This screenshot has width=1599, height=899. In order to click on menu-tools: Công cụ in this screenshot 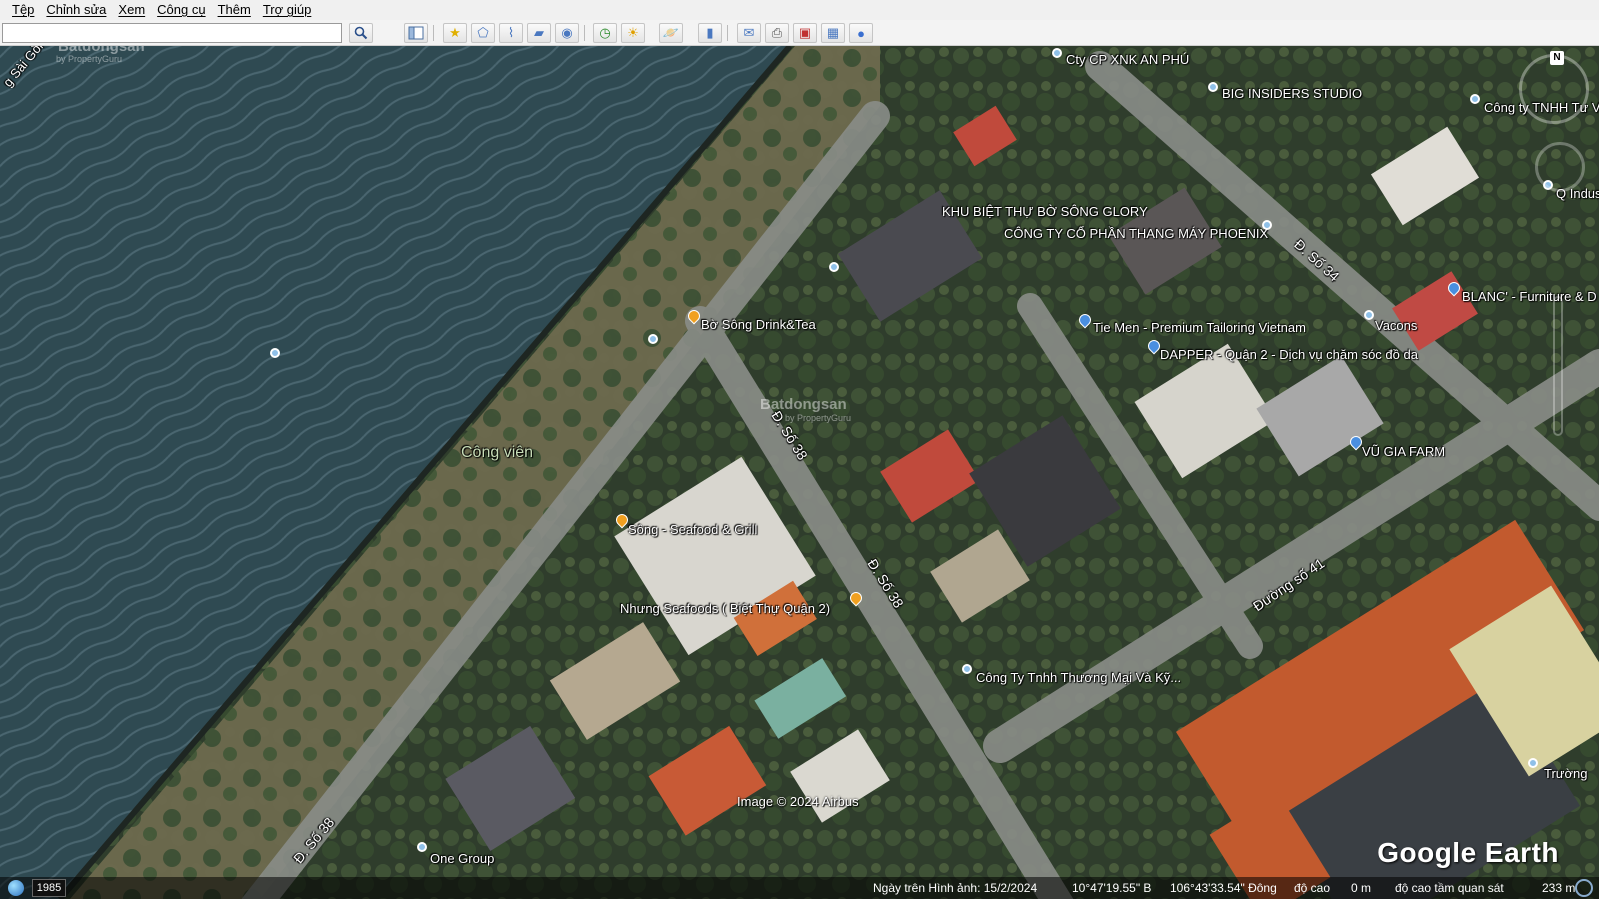, I will do `click(181, 10)`.